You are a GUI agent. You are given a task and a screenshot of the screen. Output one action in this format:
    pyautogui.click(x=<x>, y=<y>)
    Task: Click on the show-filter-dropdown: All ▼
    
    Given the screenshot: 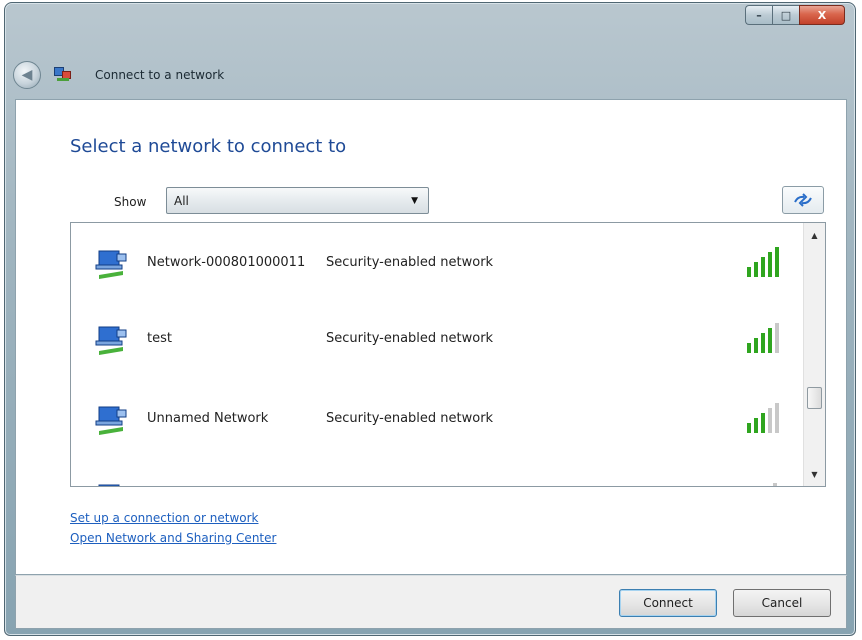 What is the action you would take?
    pyautogui.click(x=297, y=200)
    